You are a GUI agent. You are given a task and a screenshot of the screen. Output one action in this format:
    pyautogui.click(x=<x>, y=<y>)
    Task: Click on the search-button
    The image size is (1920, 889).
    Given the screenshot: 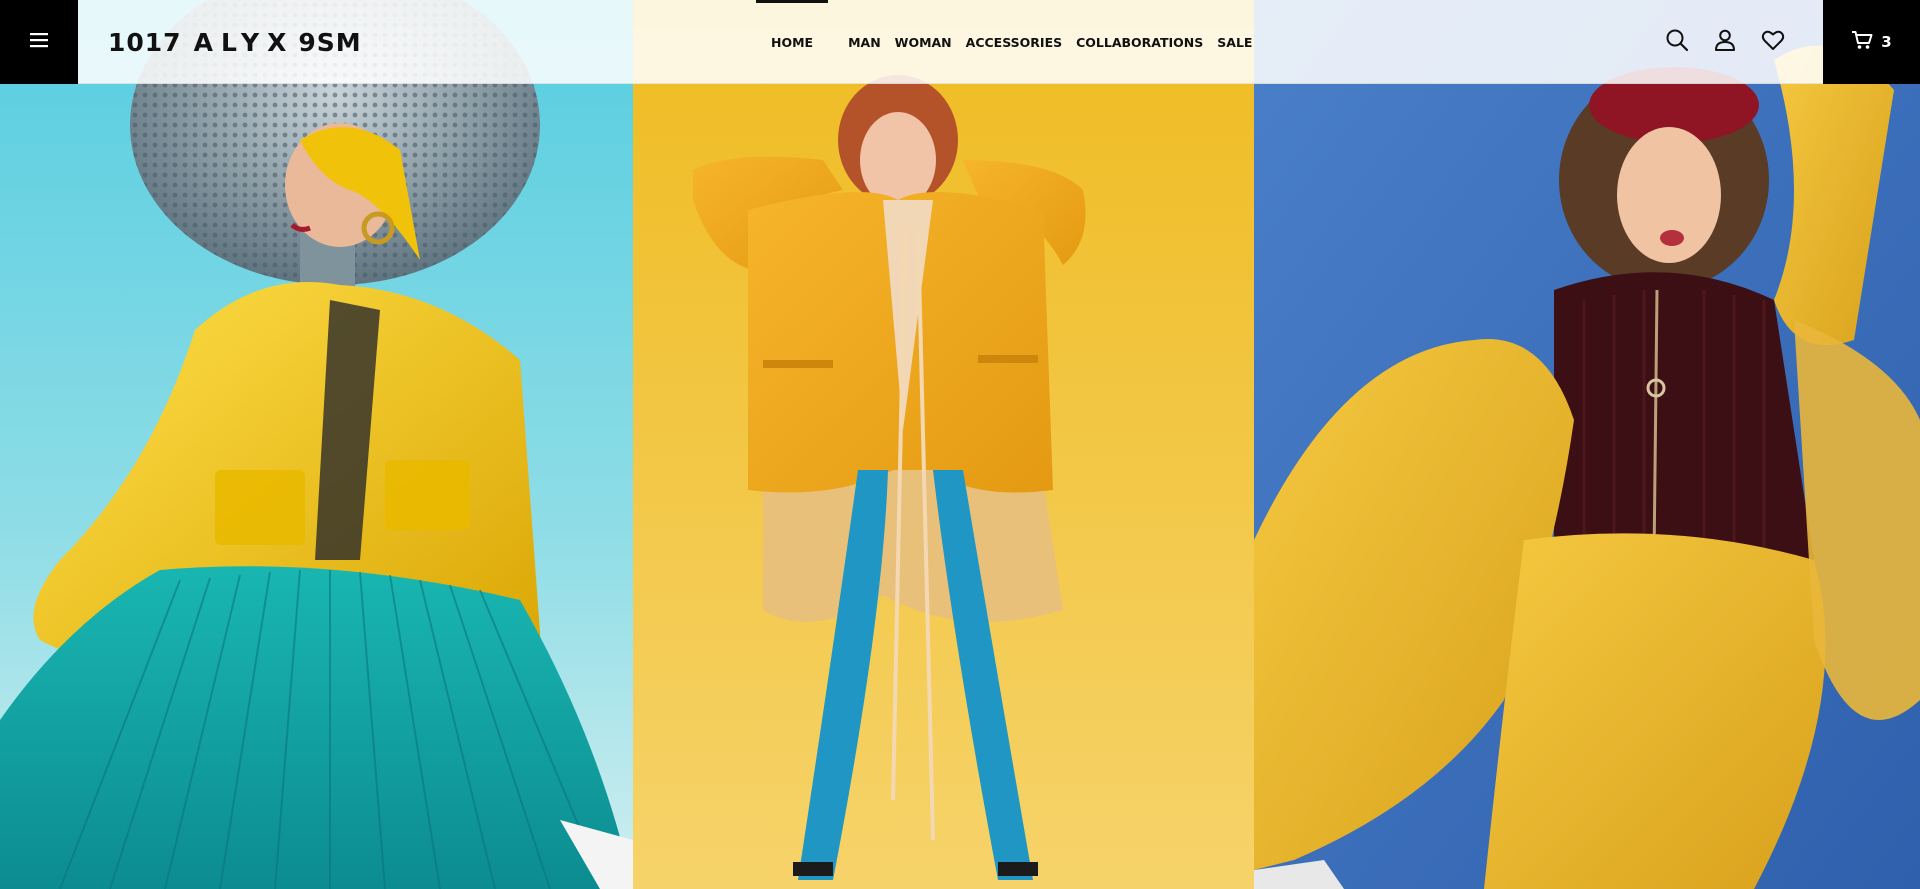 What is the action you would take?
    pyautogui.click(x=1677, y=42)
    